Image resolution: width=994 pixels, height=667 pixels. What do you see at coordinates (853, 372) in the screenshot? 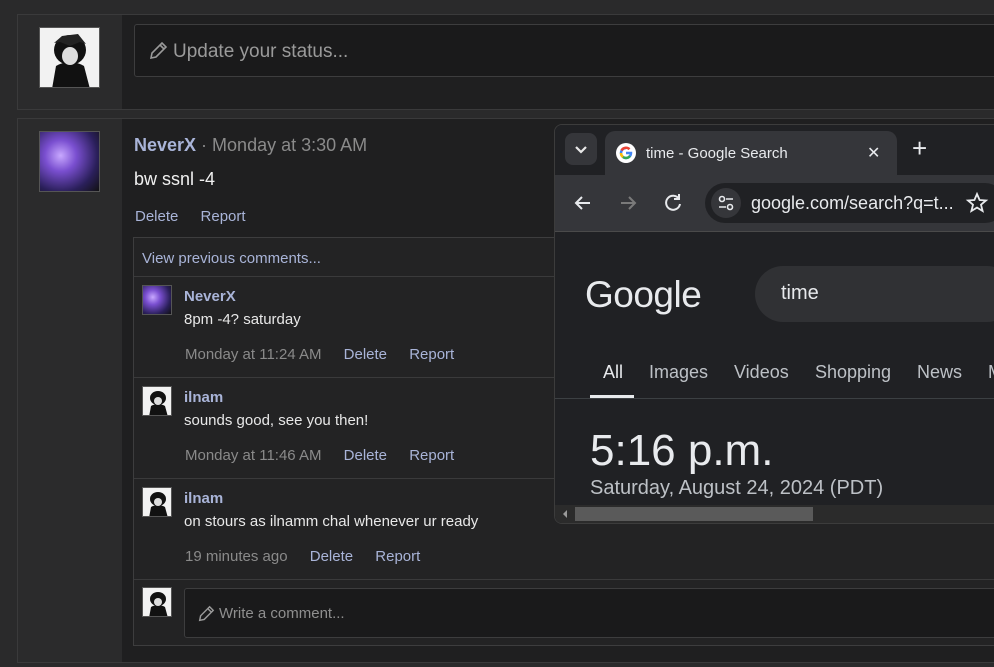
I see `tab-shopping: Shopping` at bounding box center [853, 372].